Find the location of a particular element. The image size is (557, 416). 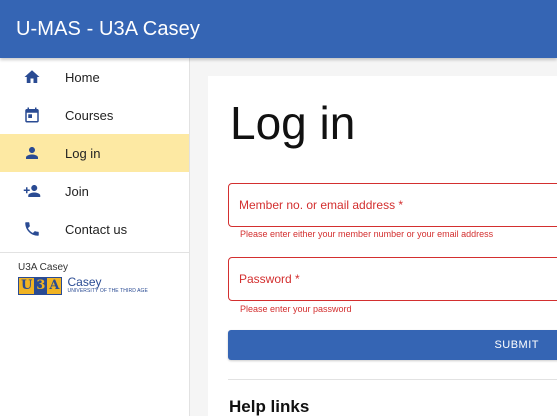

member-input is located at coordinates (393, 205).